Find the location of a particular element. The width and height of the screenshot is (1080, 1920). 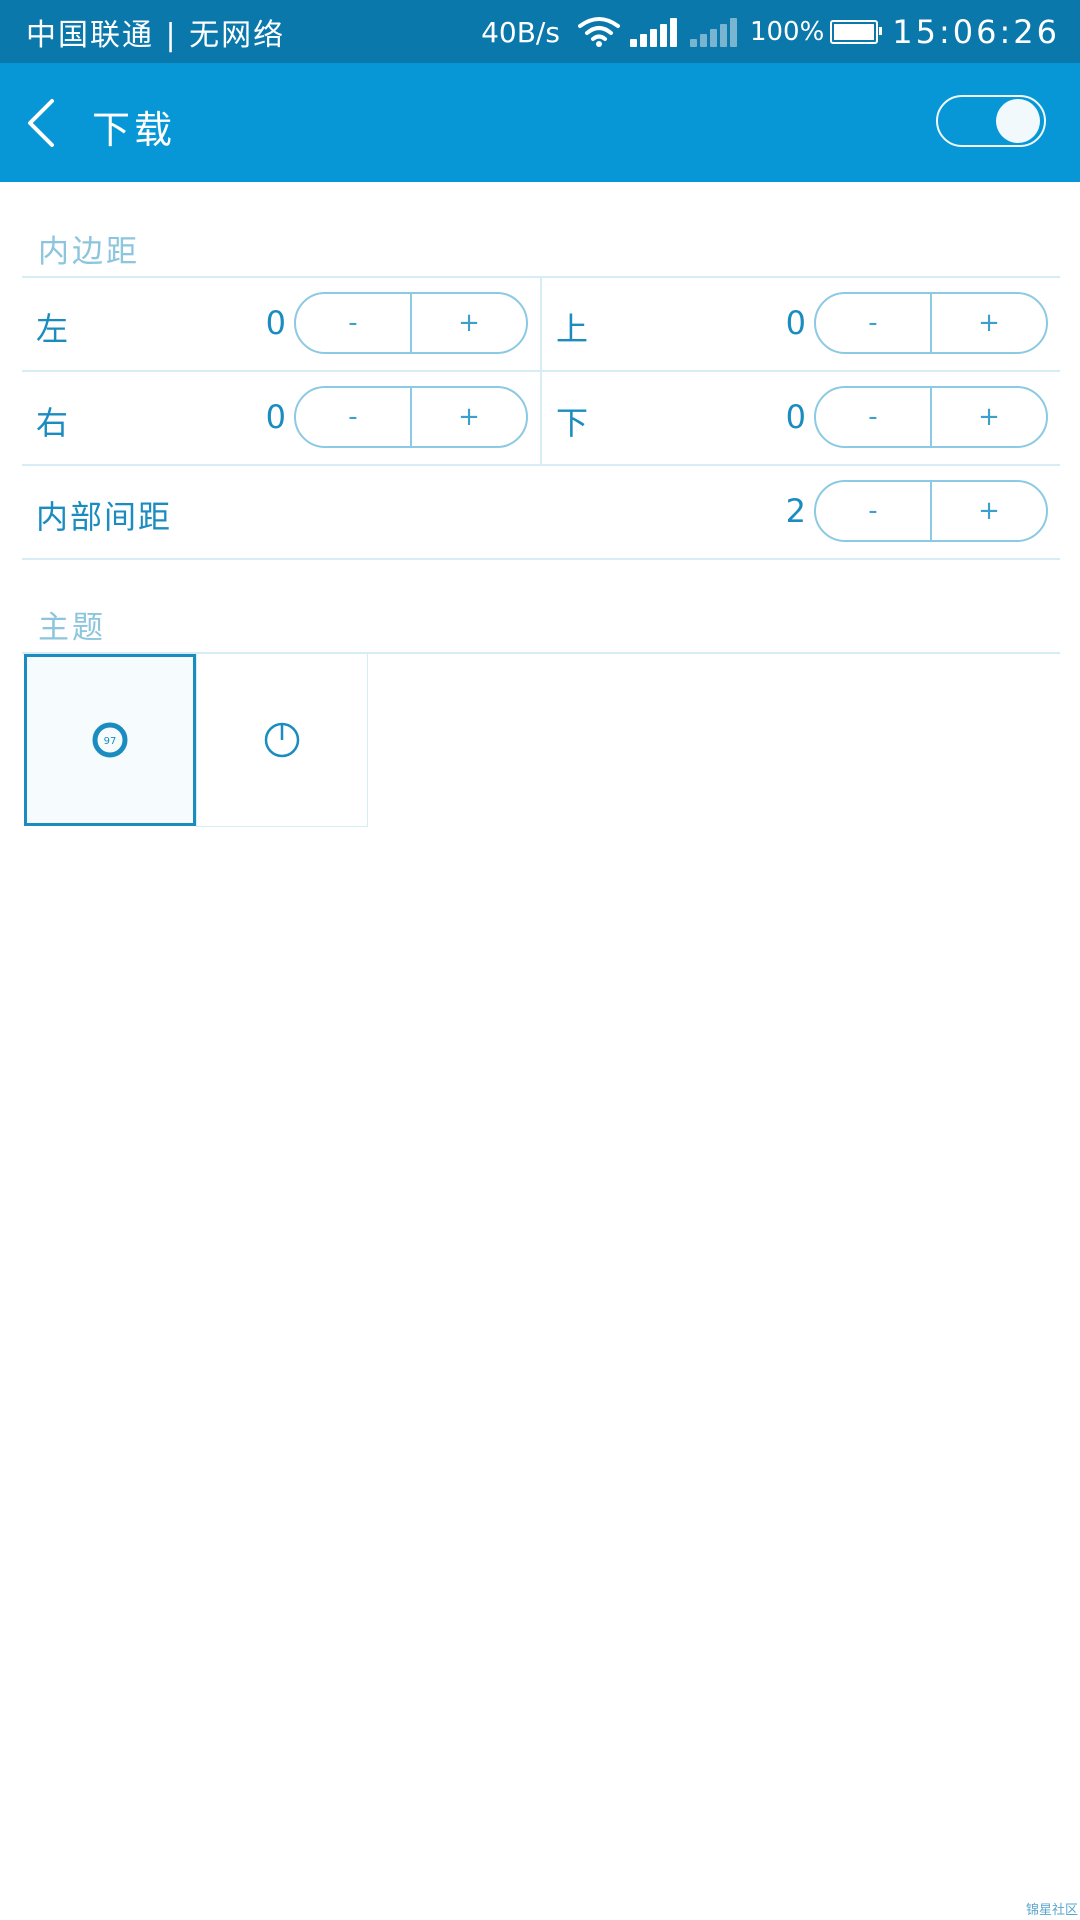

chevron-left-icon is located at coordinates (42, 123).